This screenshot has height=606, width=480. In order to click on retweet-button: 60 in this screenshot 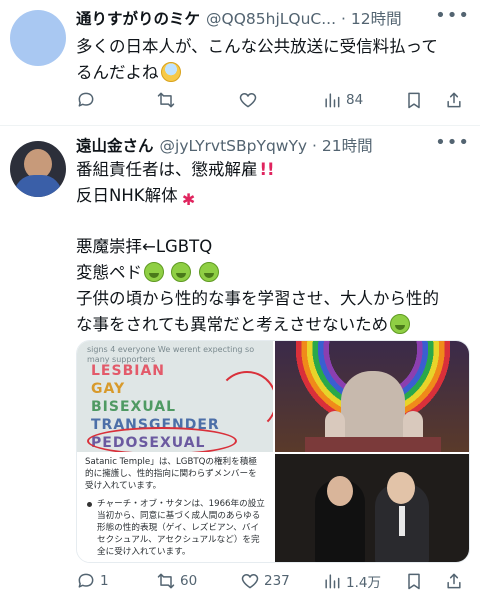, I will do `click(176, 581)`.